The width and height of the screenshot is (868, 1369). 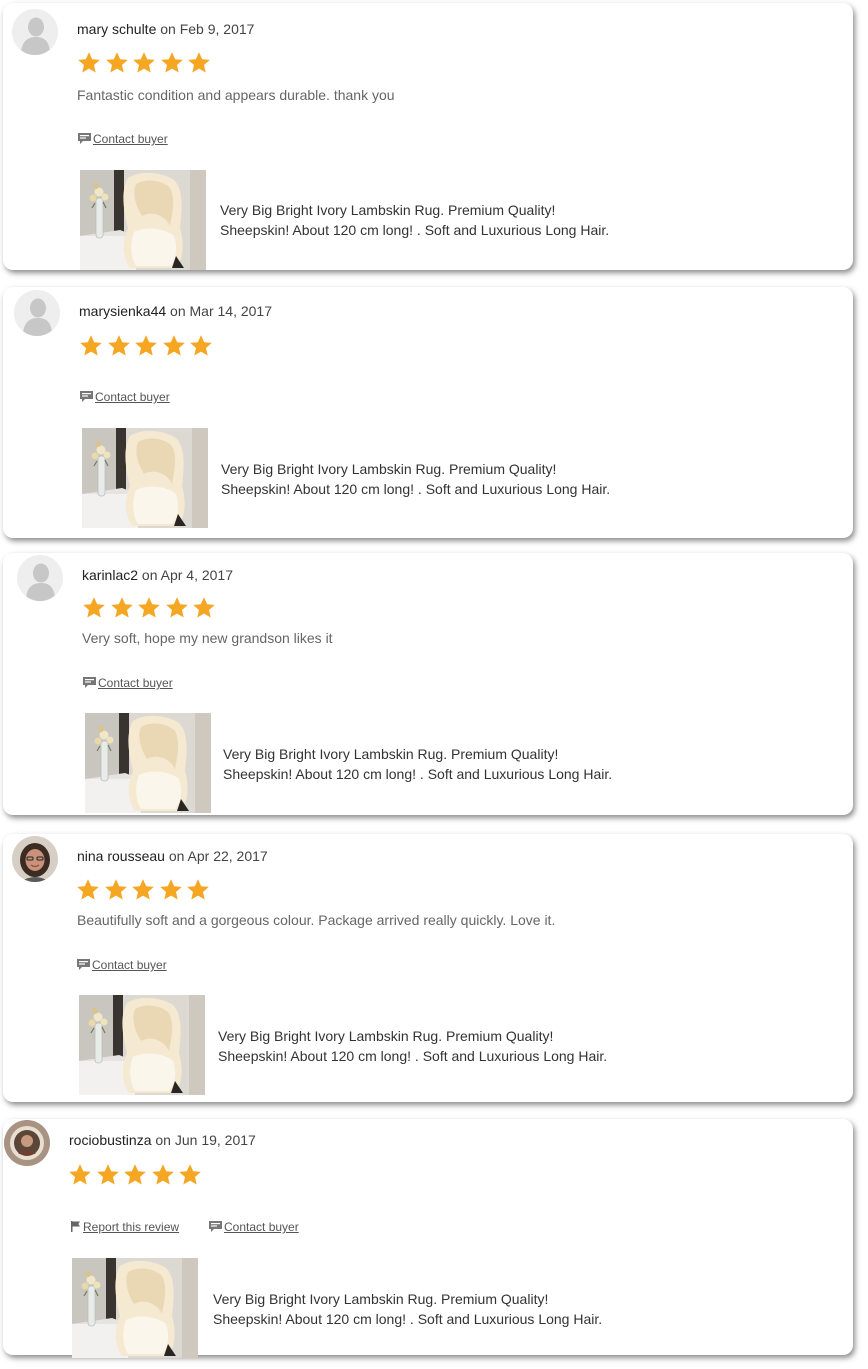 I want to click on review-header: nina rousseau on Apr 22, 2017, so click(x=172, y=856).